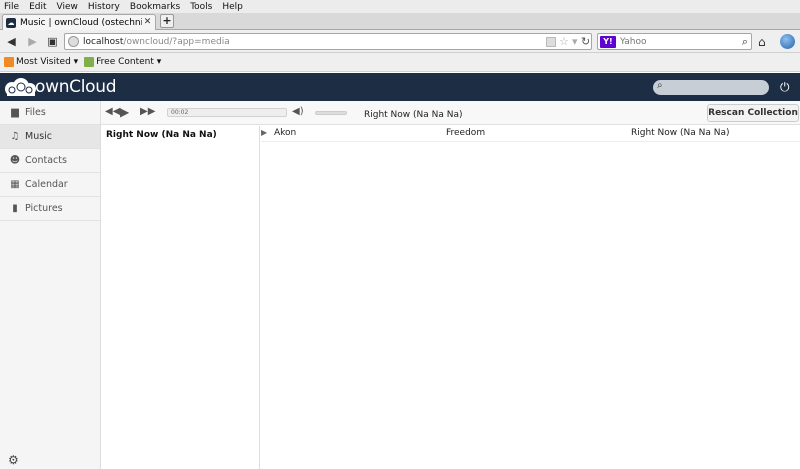 The height and width of the screenshot is (469, 800). What do you see at coordinates (124, 112) in the screenshot?
I see `play-icon: ▶` at bounding box center [124, 112].